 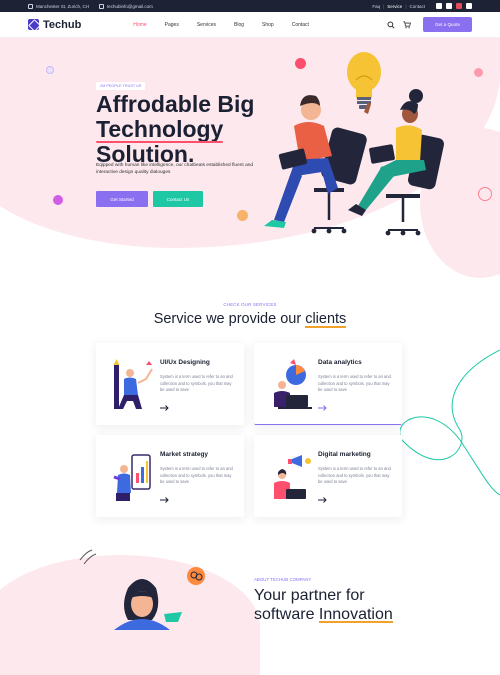 I want to click on about-illustration, so click(x=142, y=589).